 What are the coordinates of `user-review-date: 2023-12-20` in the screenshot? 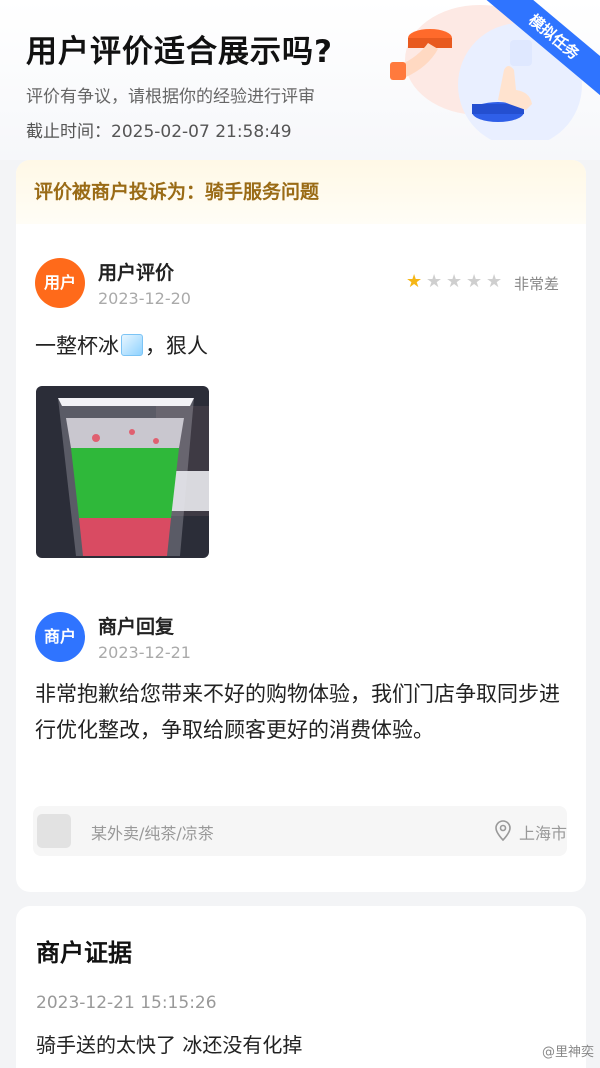 It's located at (144, 298).